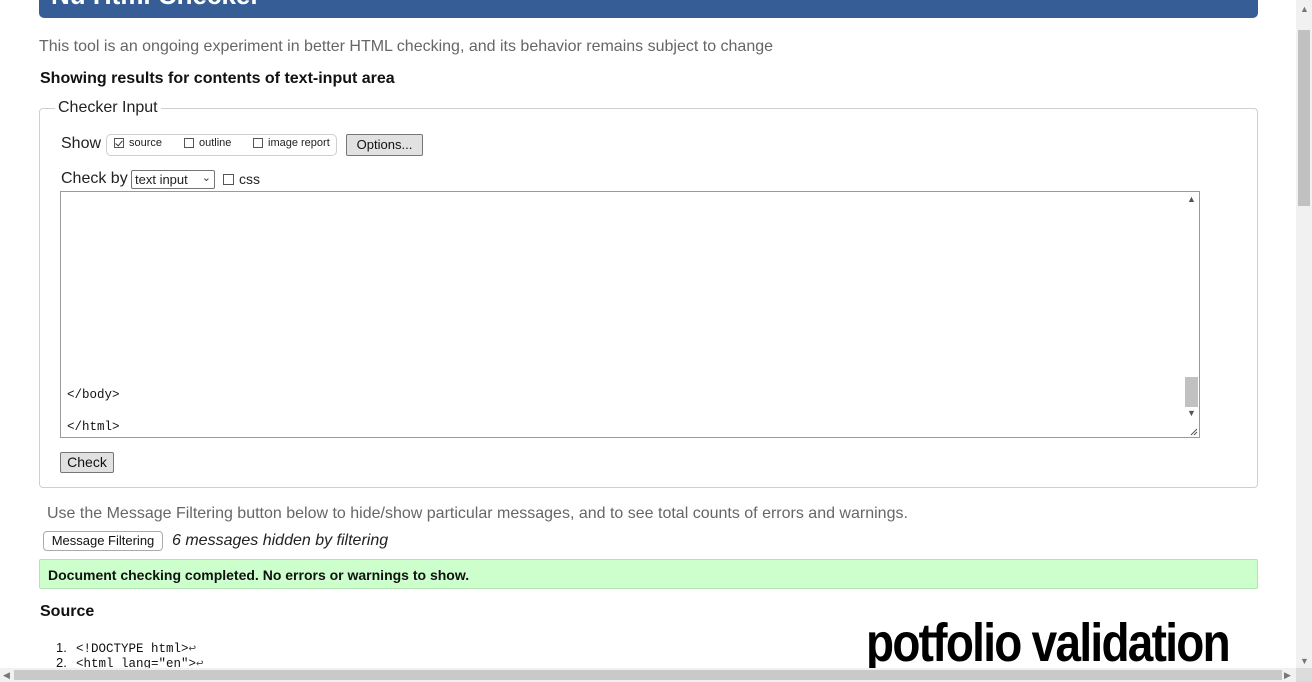  Describe the element at coordinates (249, 179) in the screenshot. I see `css-label: css` at that location.